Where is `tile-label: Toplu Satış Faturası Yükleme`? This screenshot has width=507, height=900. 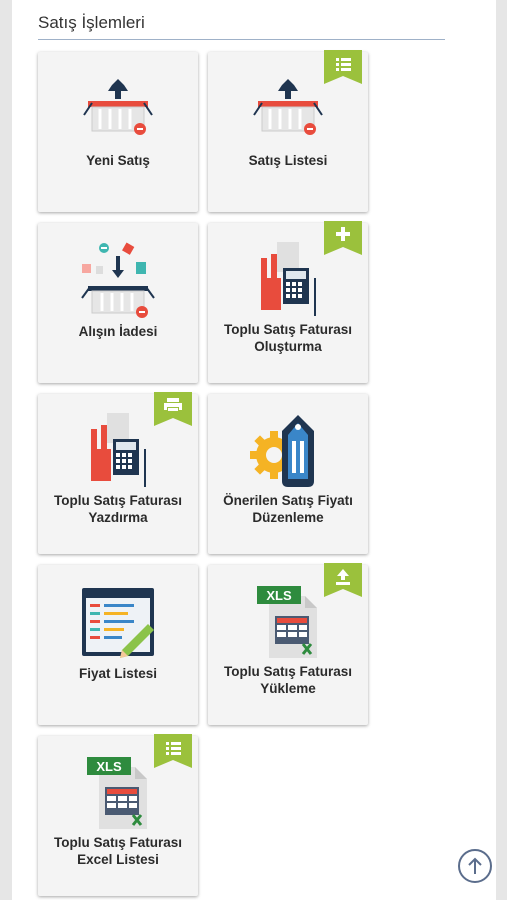
tile-label: Toplu Satış Faturası Yükleme is located at coordinates (288, 680).